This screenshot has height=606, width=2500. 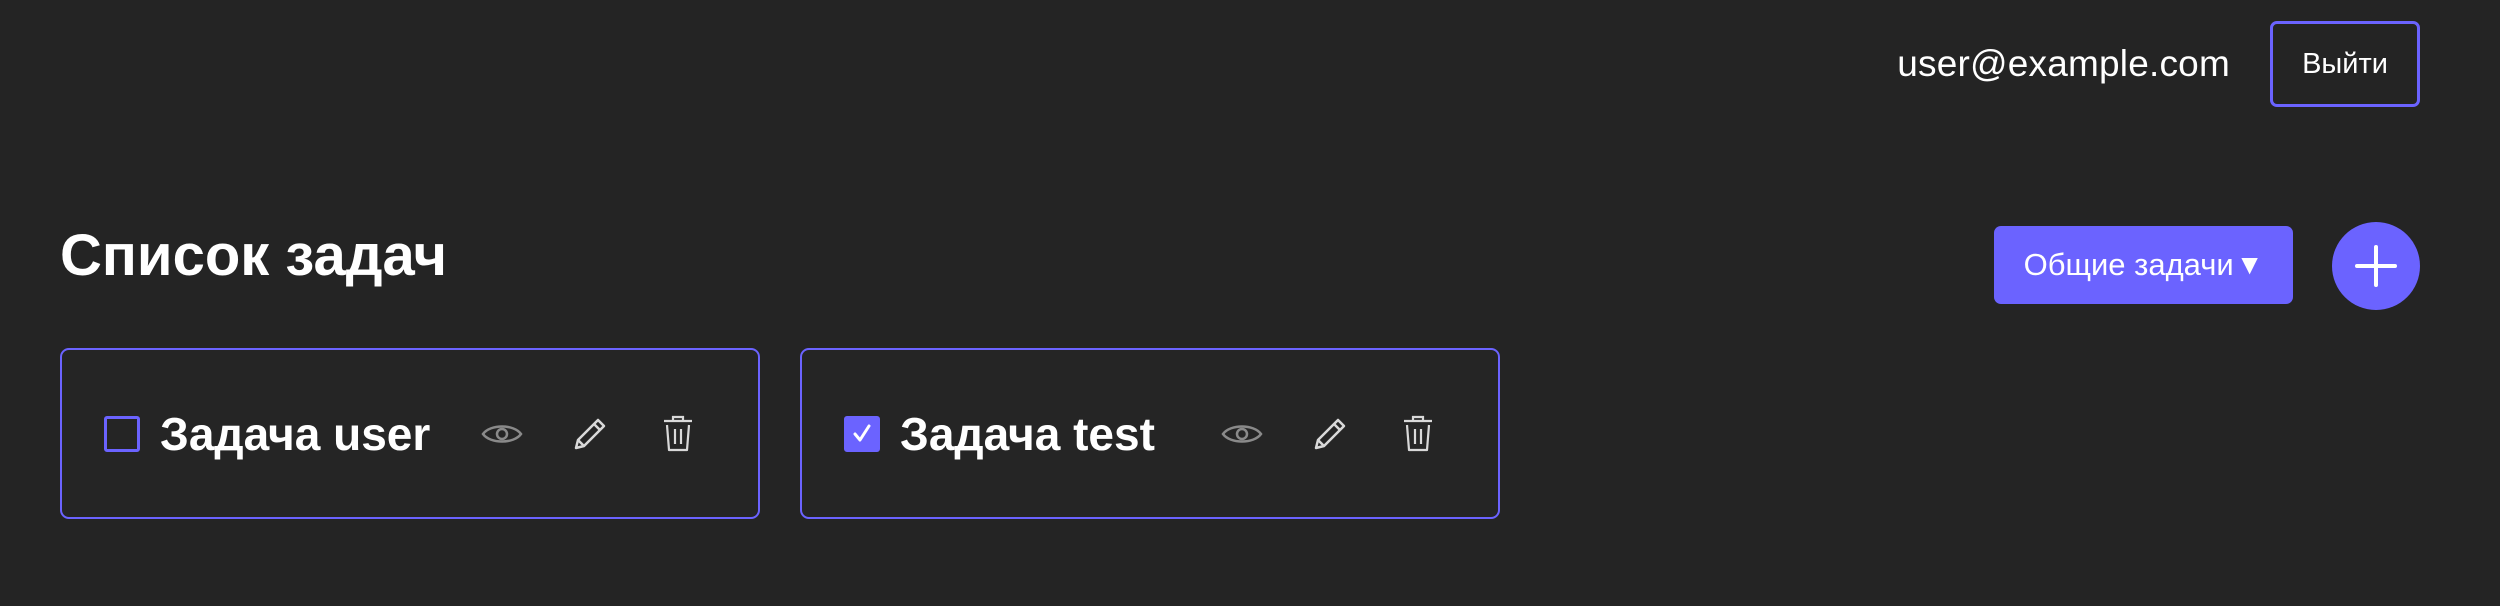 I want to click on task-title: Задача user, so click(x=295, y=433).